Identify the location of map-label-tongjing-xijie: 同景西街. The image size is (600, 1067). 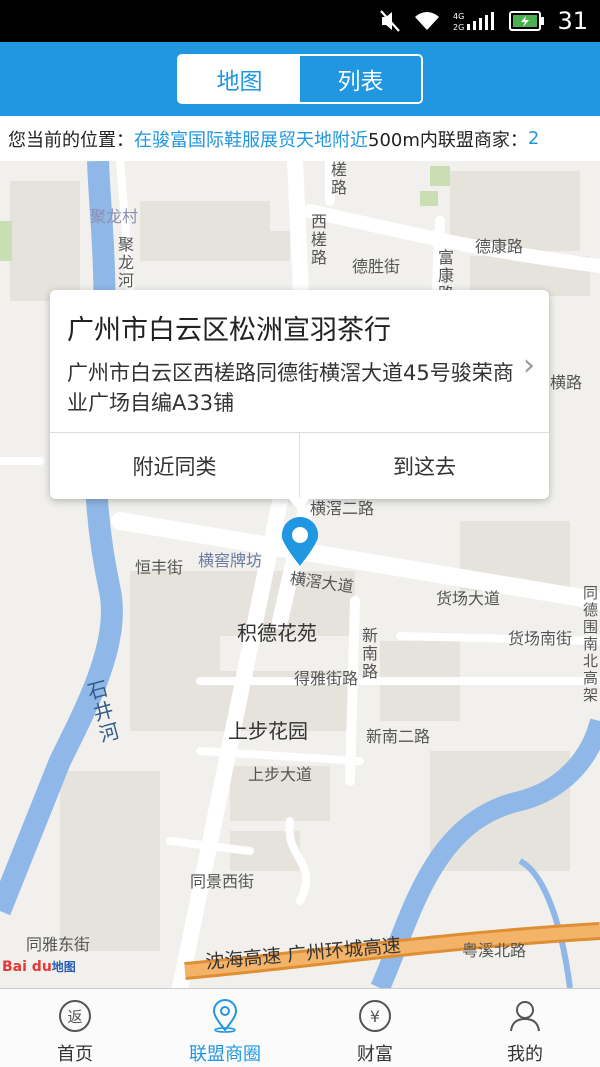
(222, 881).